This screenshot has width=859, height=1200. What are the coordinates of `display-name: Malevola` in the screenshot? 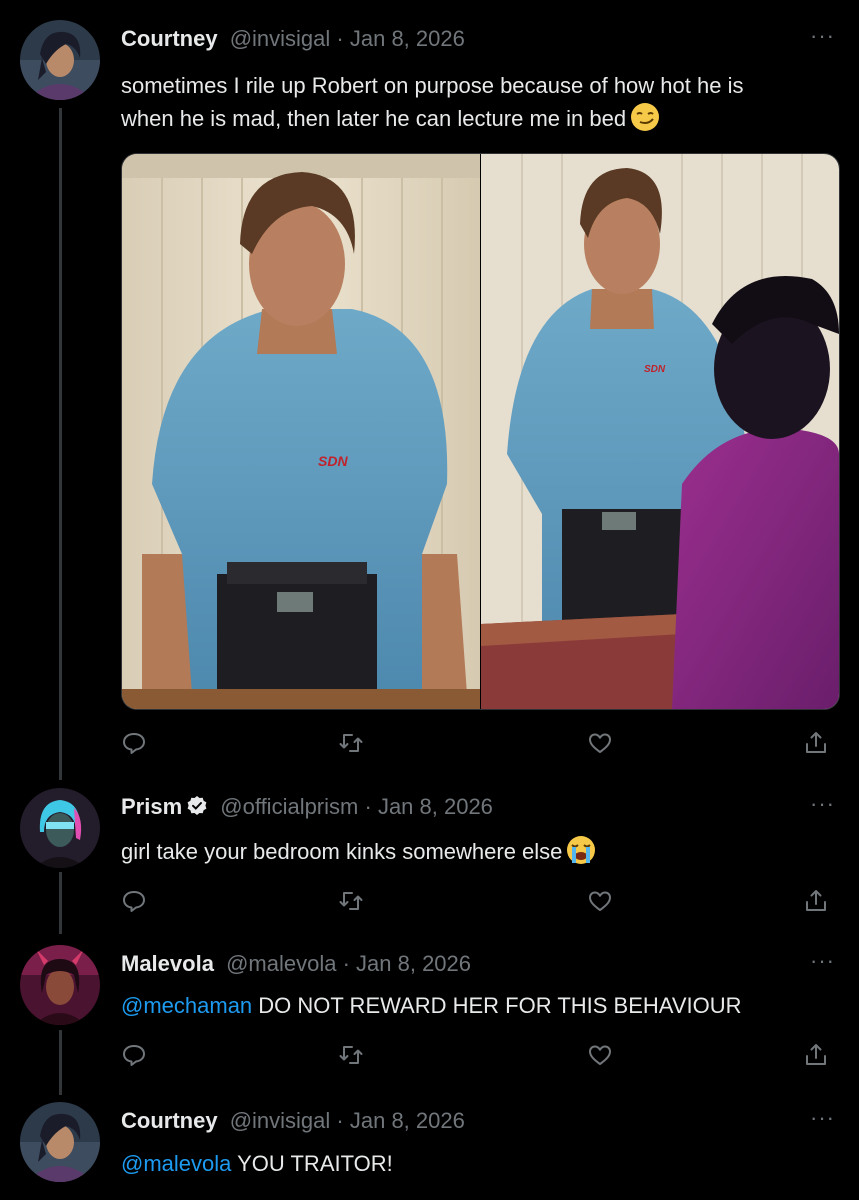 It's located at (167, 963).